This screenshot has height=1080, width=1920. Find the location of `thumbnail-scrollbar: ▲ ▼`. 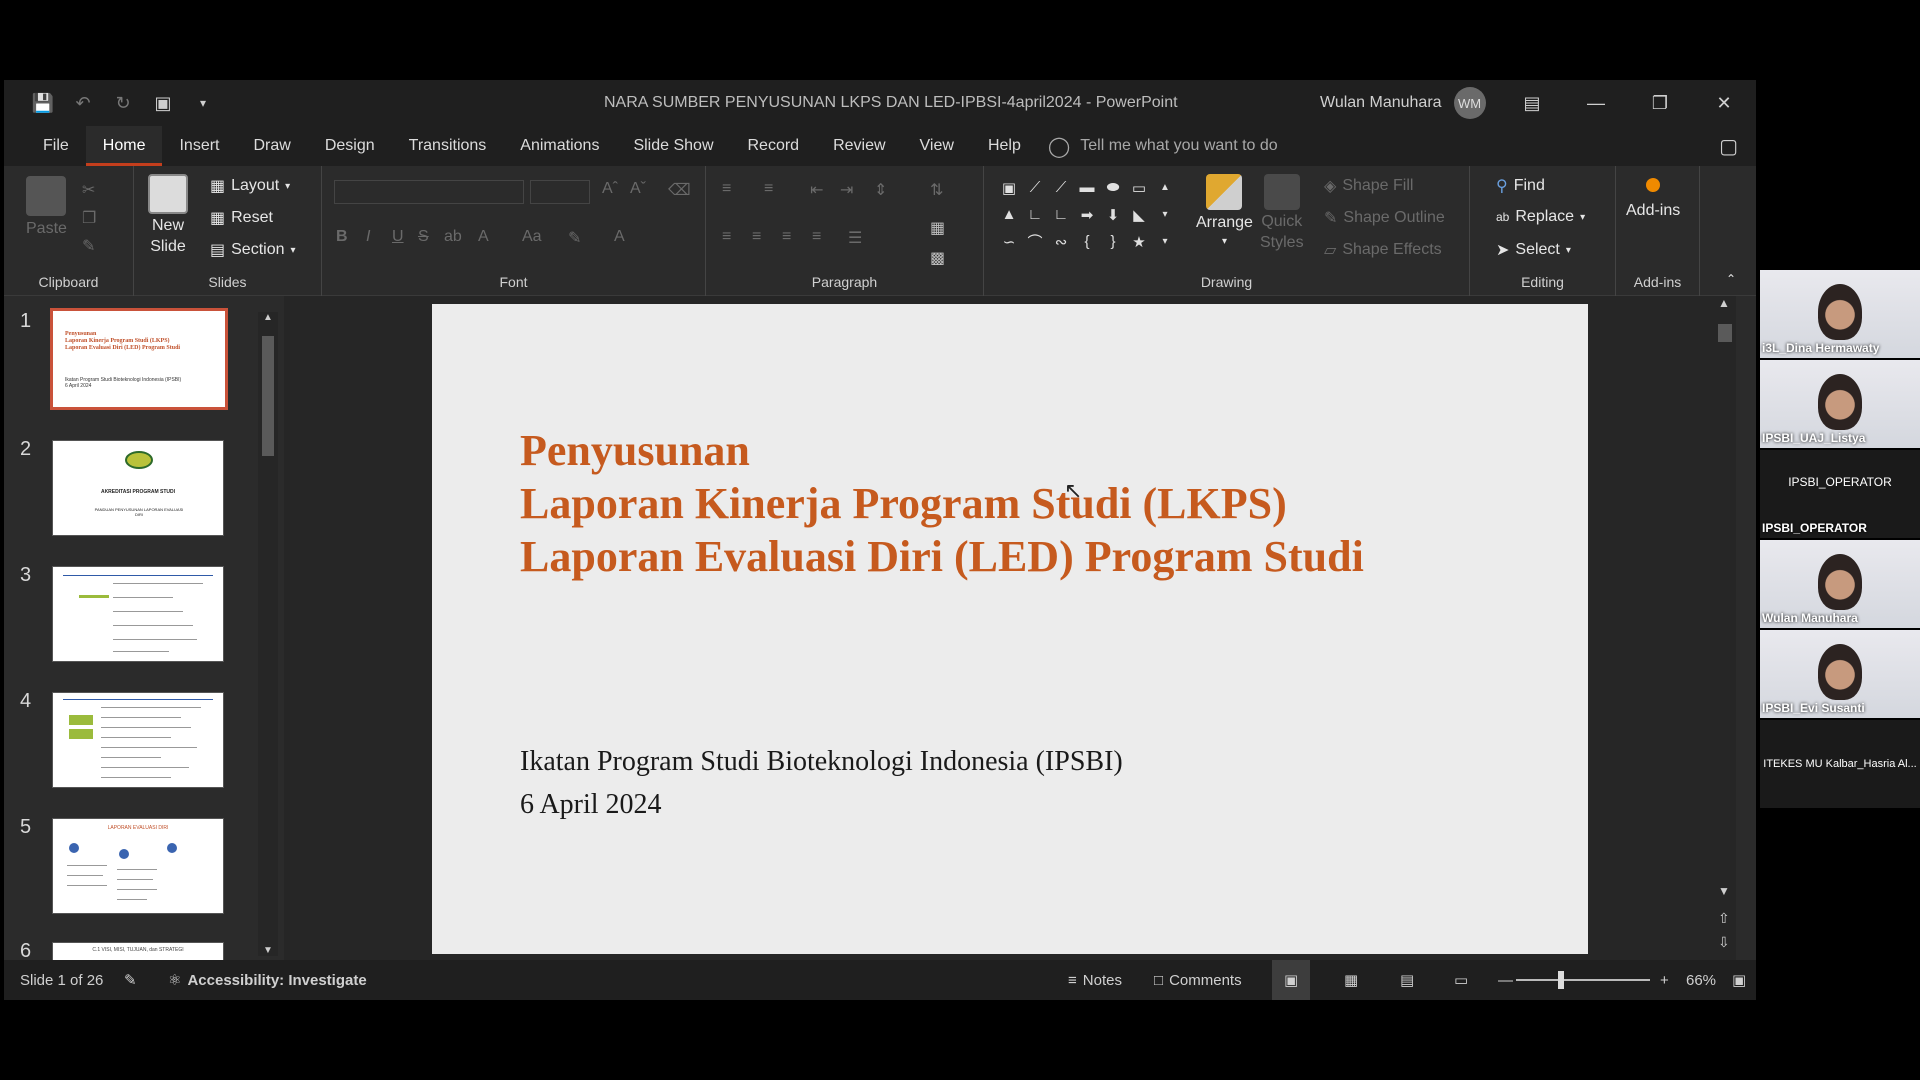

thumbnail-scrollbar: ▲ ▼ is located at coordinates (268, 634).